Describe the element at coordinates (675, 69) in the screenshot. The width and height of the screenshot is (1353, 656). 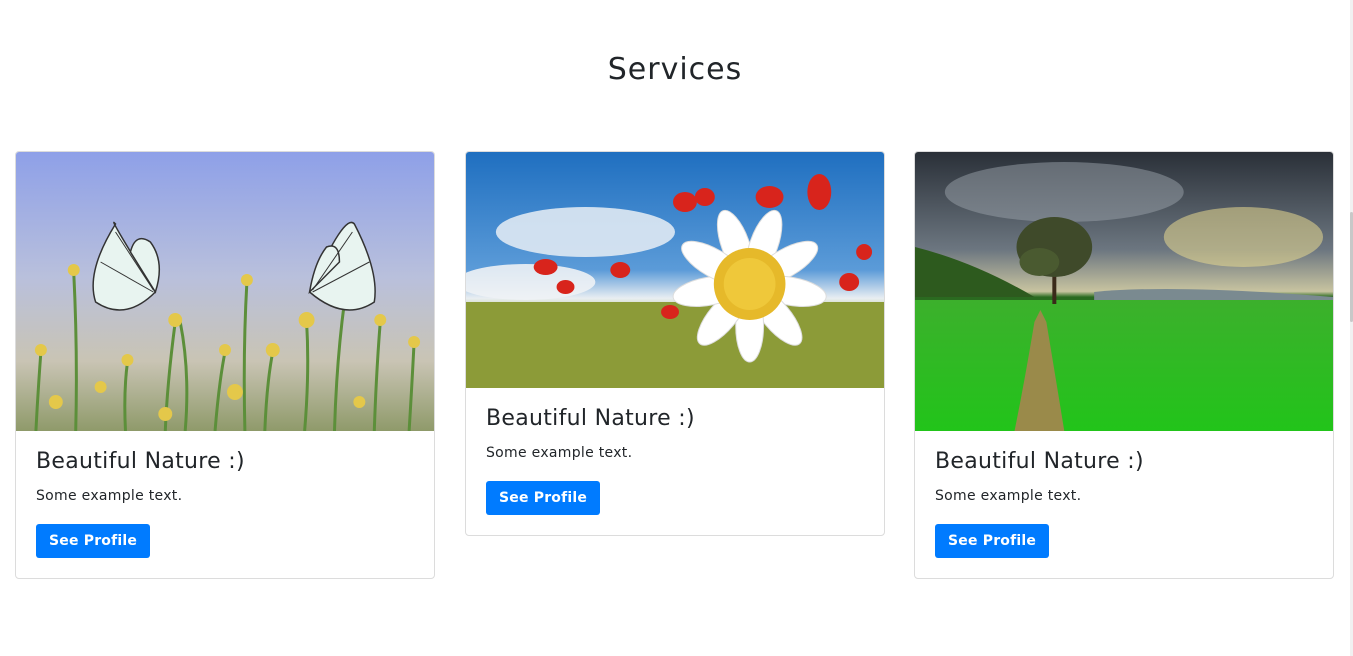
I see `section-title: Services` at that location.